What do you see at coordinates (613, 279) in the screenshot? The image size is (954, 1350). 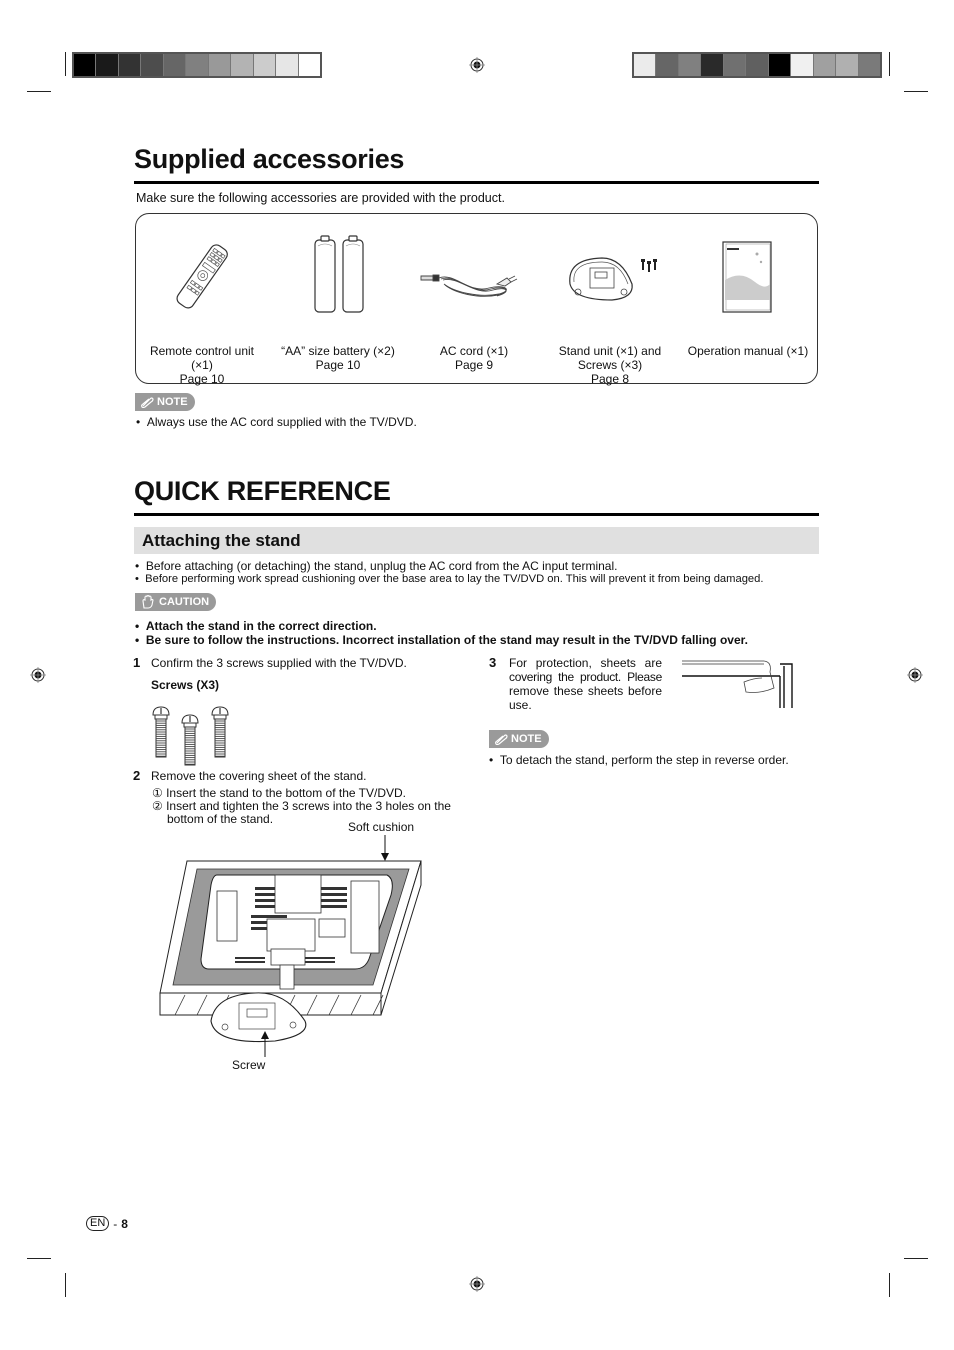 I see `stand-unit-icon` at bounding box center [613, 279].